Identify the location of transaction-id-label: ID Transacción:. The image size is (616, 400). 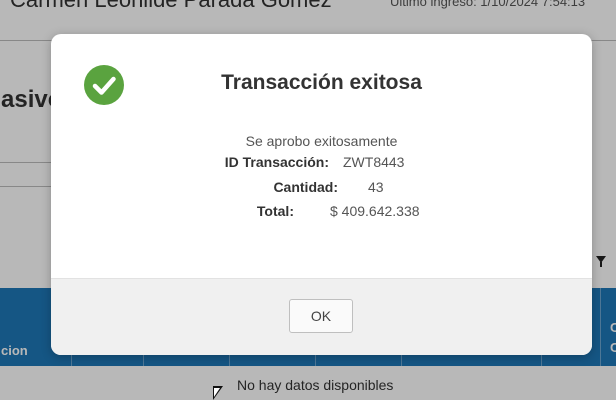
(276, 162).